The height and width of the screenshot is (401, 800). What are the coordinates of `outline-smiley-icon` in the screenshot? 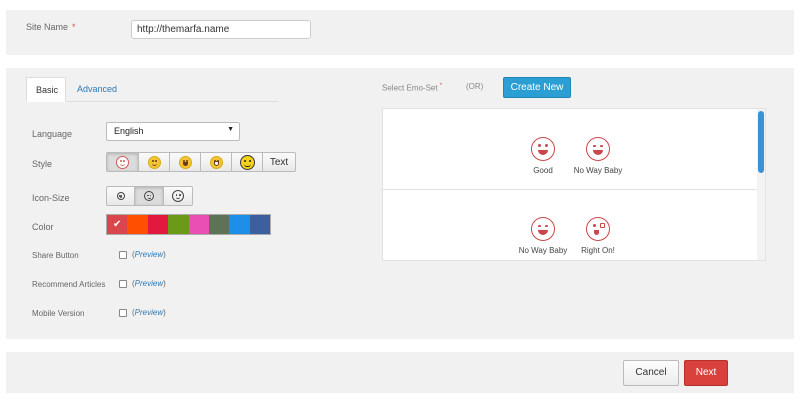 It's located at (122, 162).